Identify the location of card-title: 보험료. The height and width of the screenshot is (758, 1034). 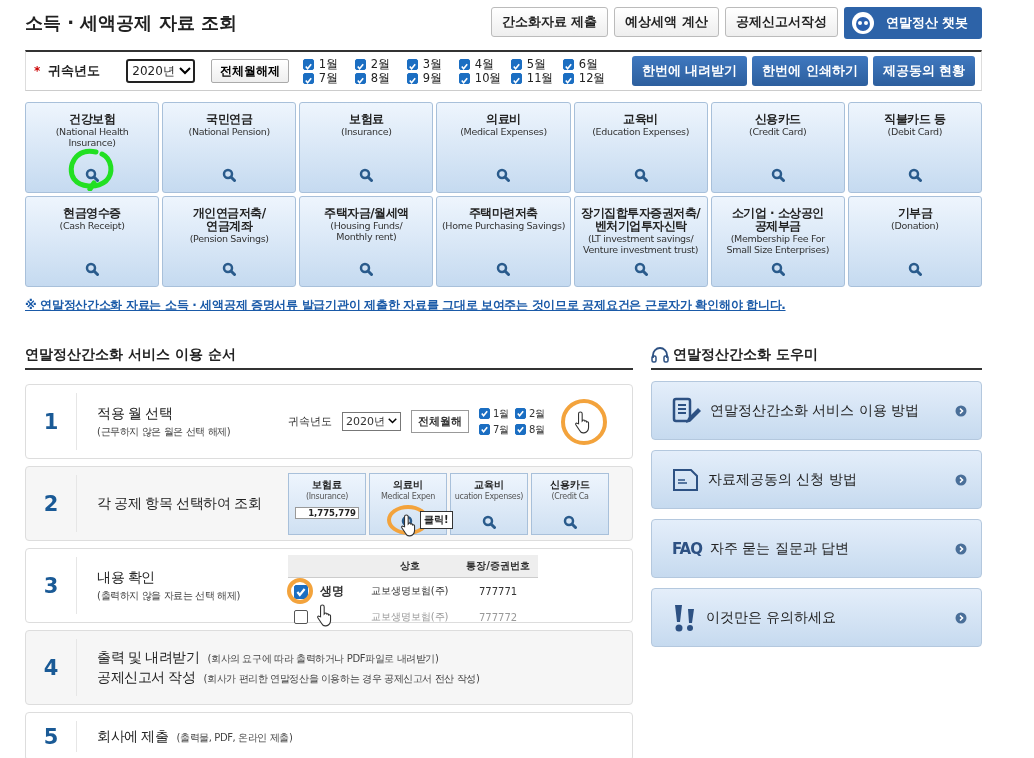
(366, 119).